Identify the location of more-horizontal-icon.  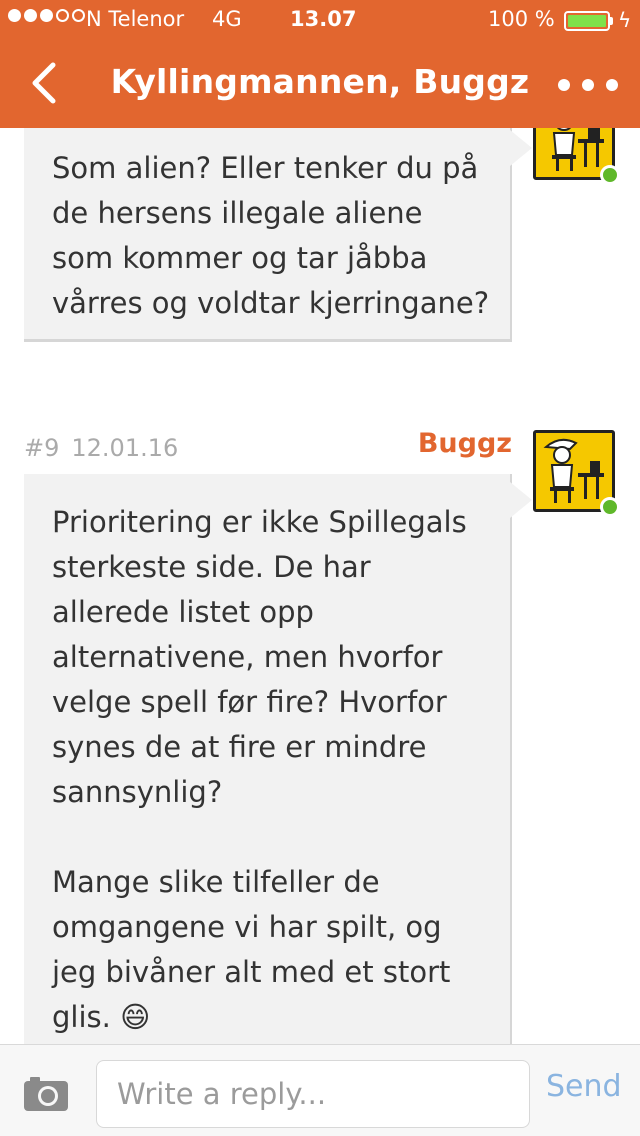
(564, 85).